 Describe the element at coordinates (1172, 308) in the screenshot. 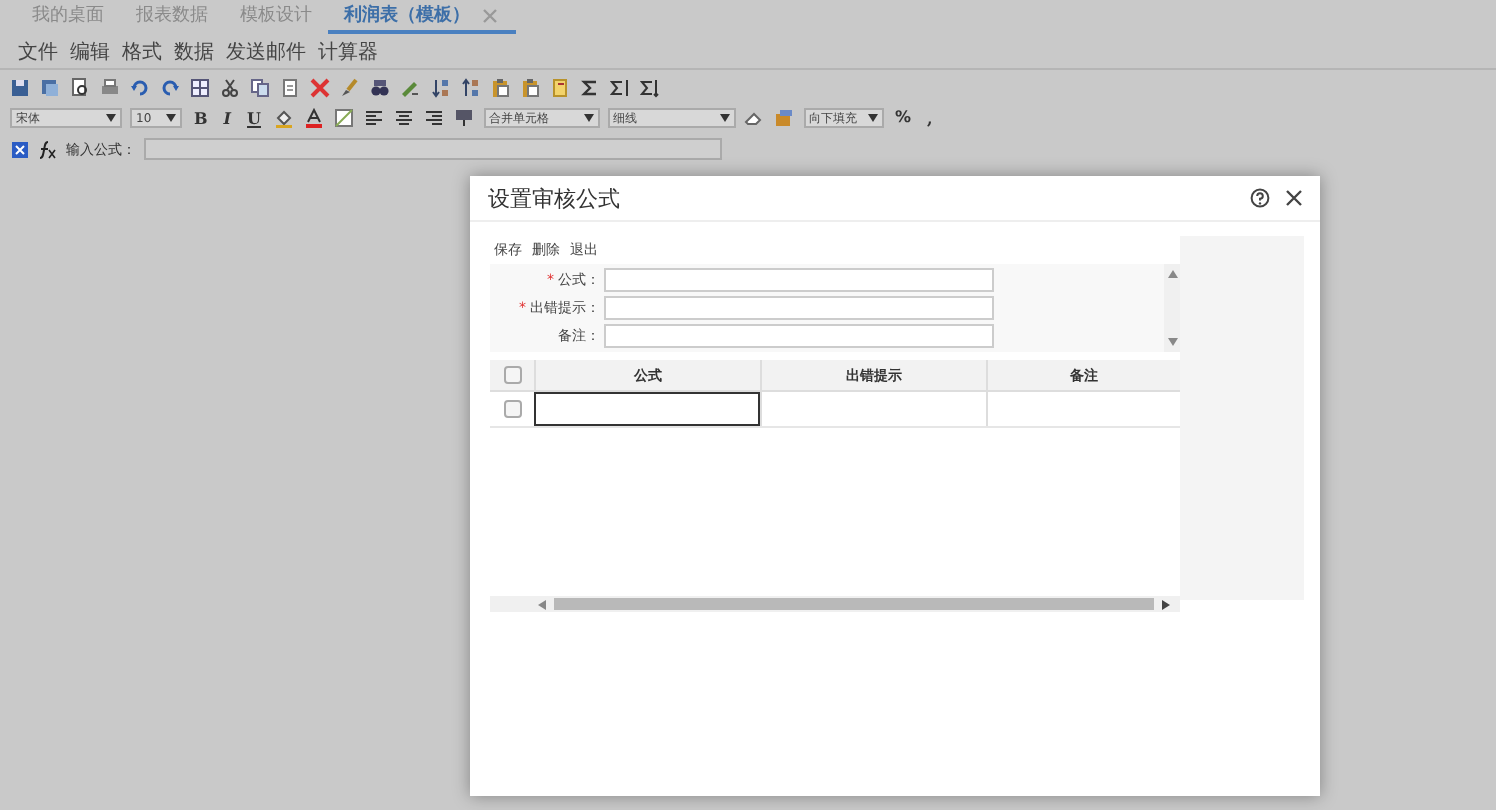

I see `vertical-scrollbar` at that location.